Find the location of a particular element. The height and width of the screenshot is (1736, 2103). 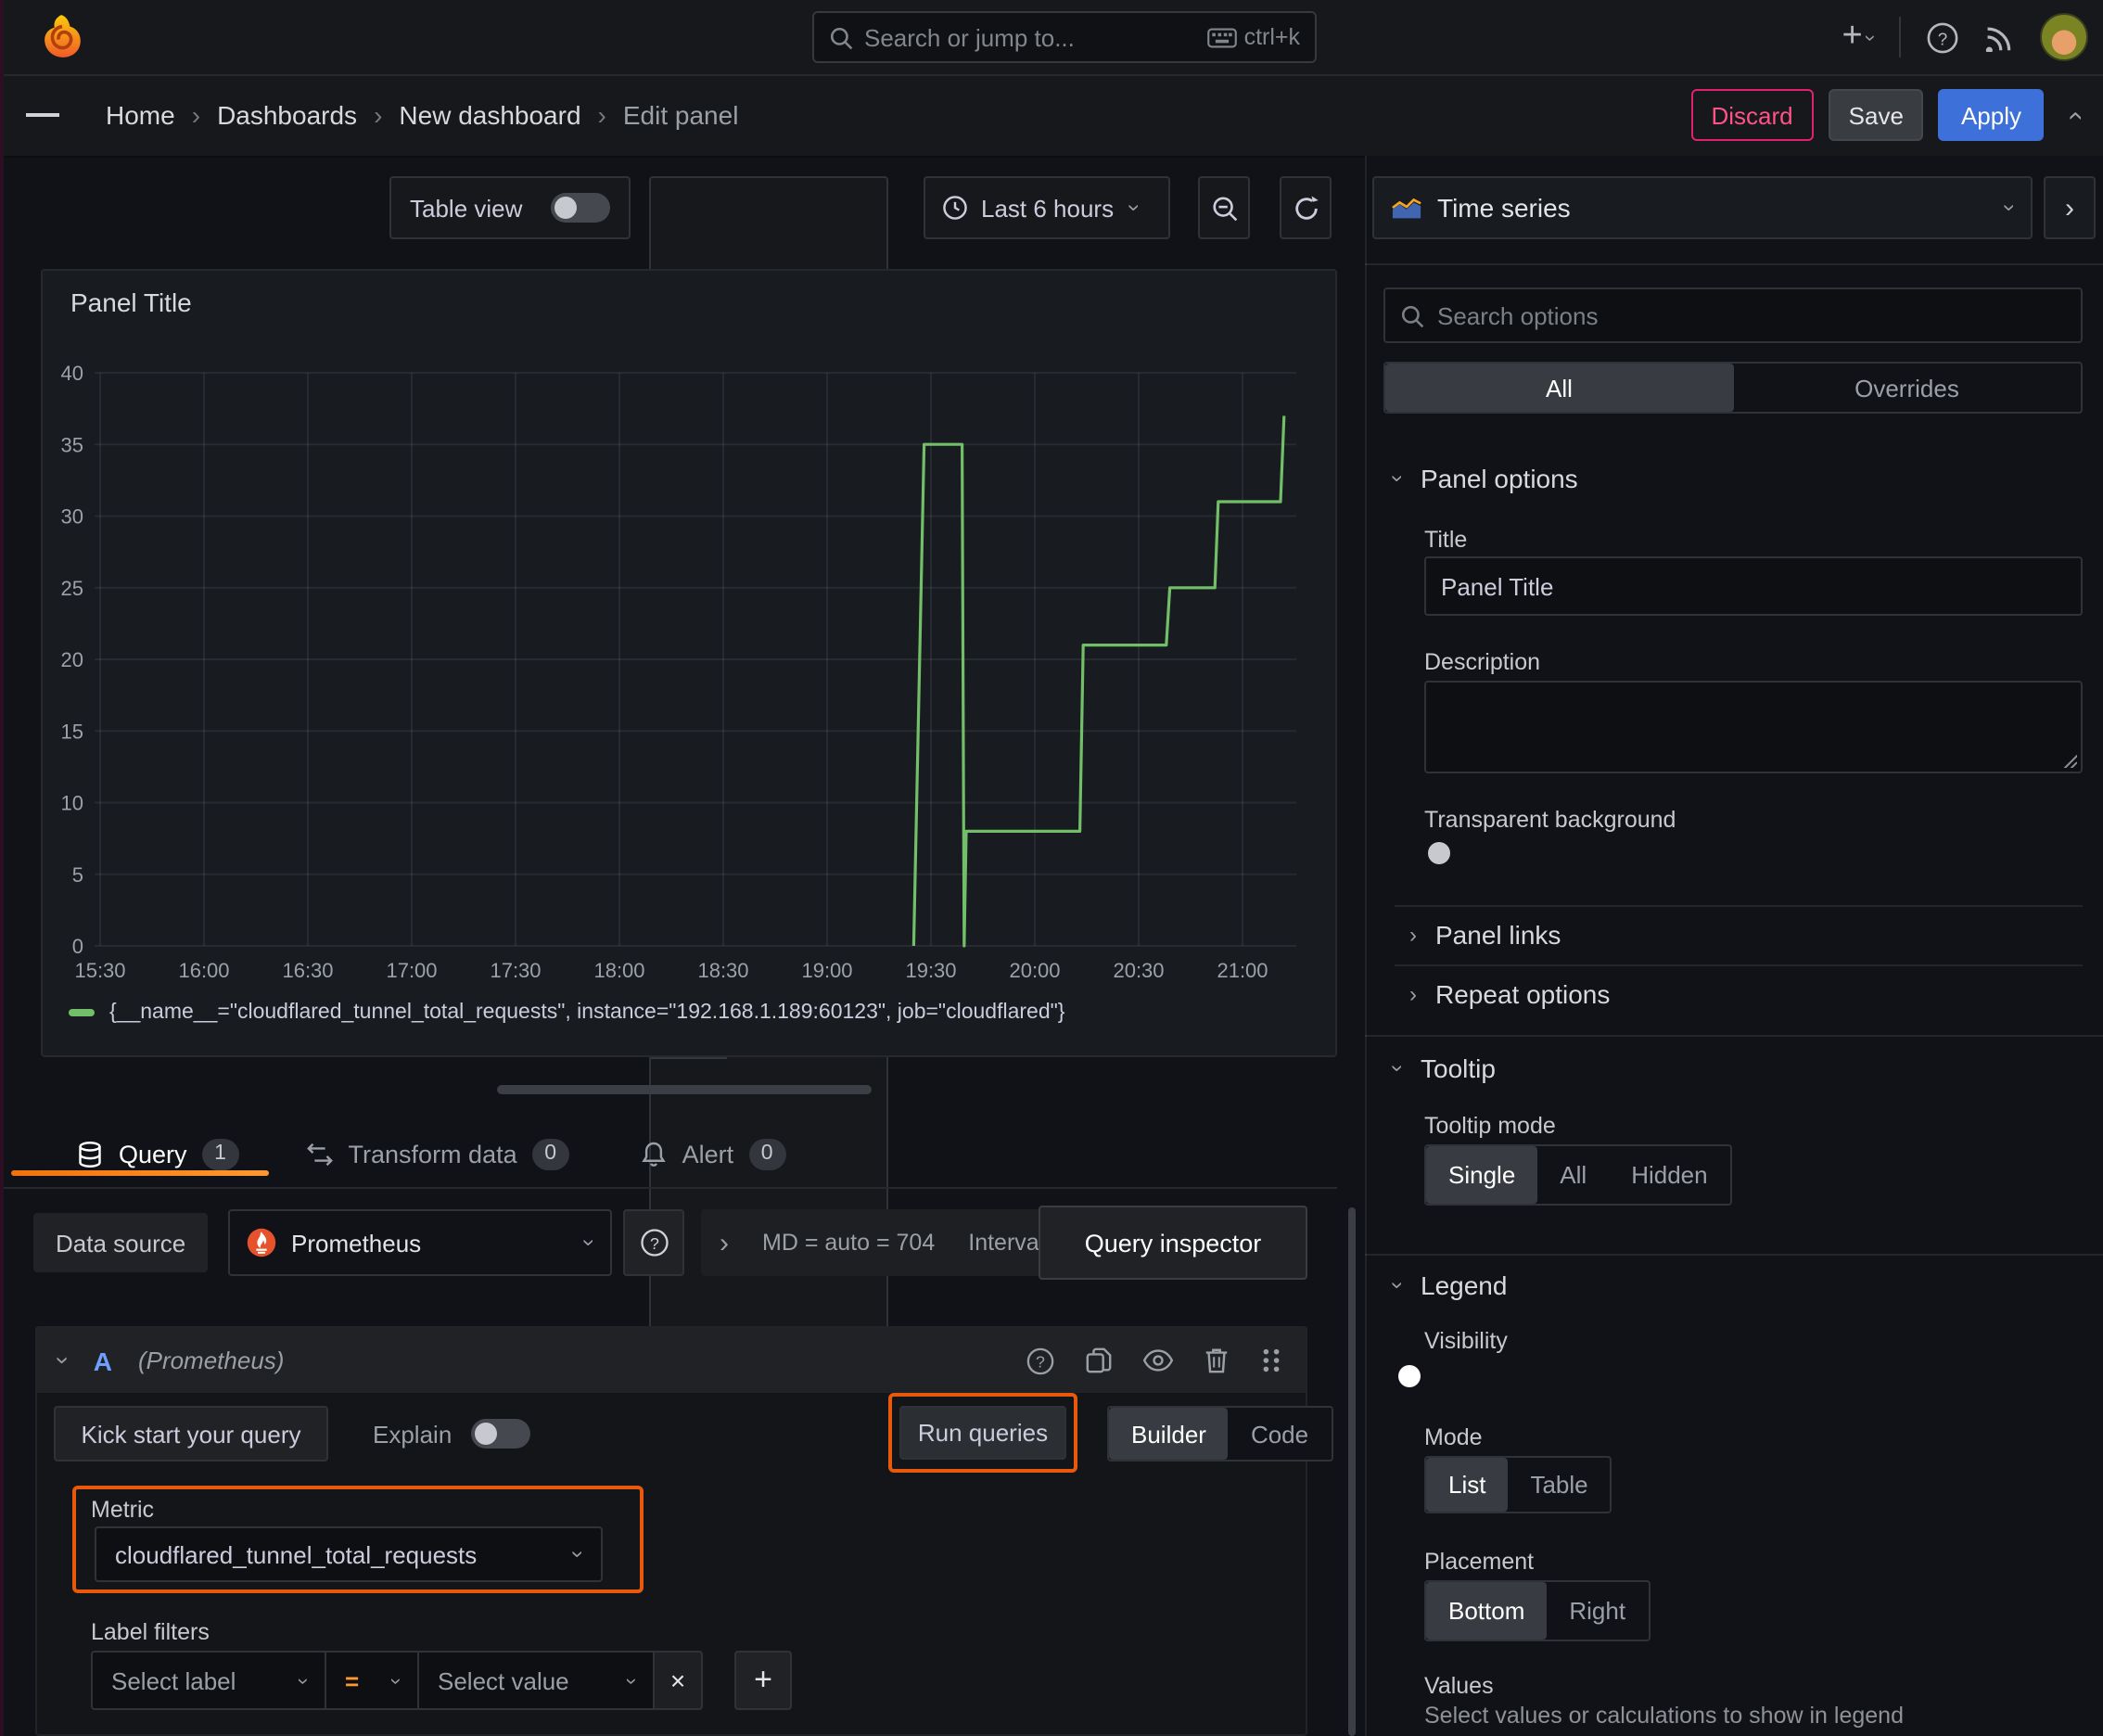

repeat-options-section: › Repeat options is located at coordinates (1509, 994).